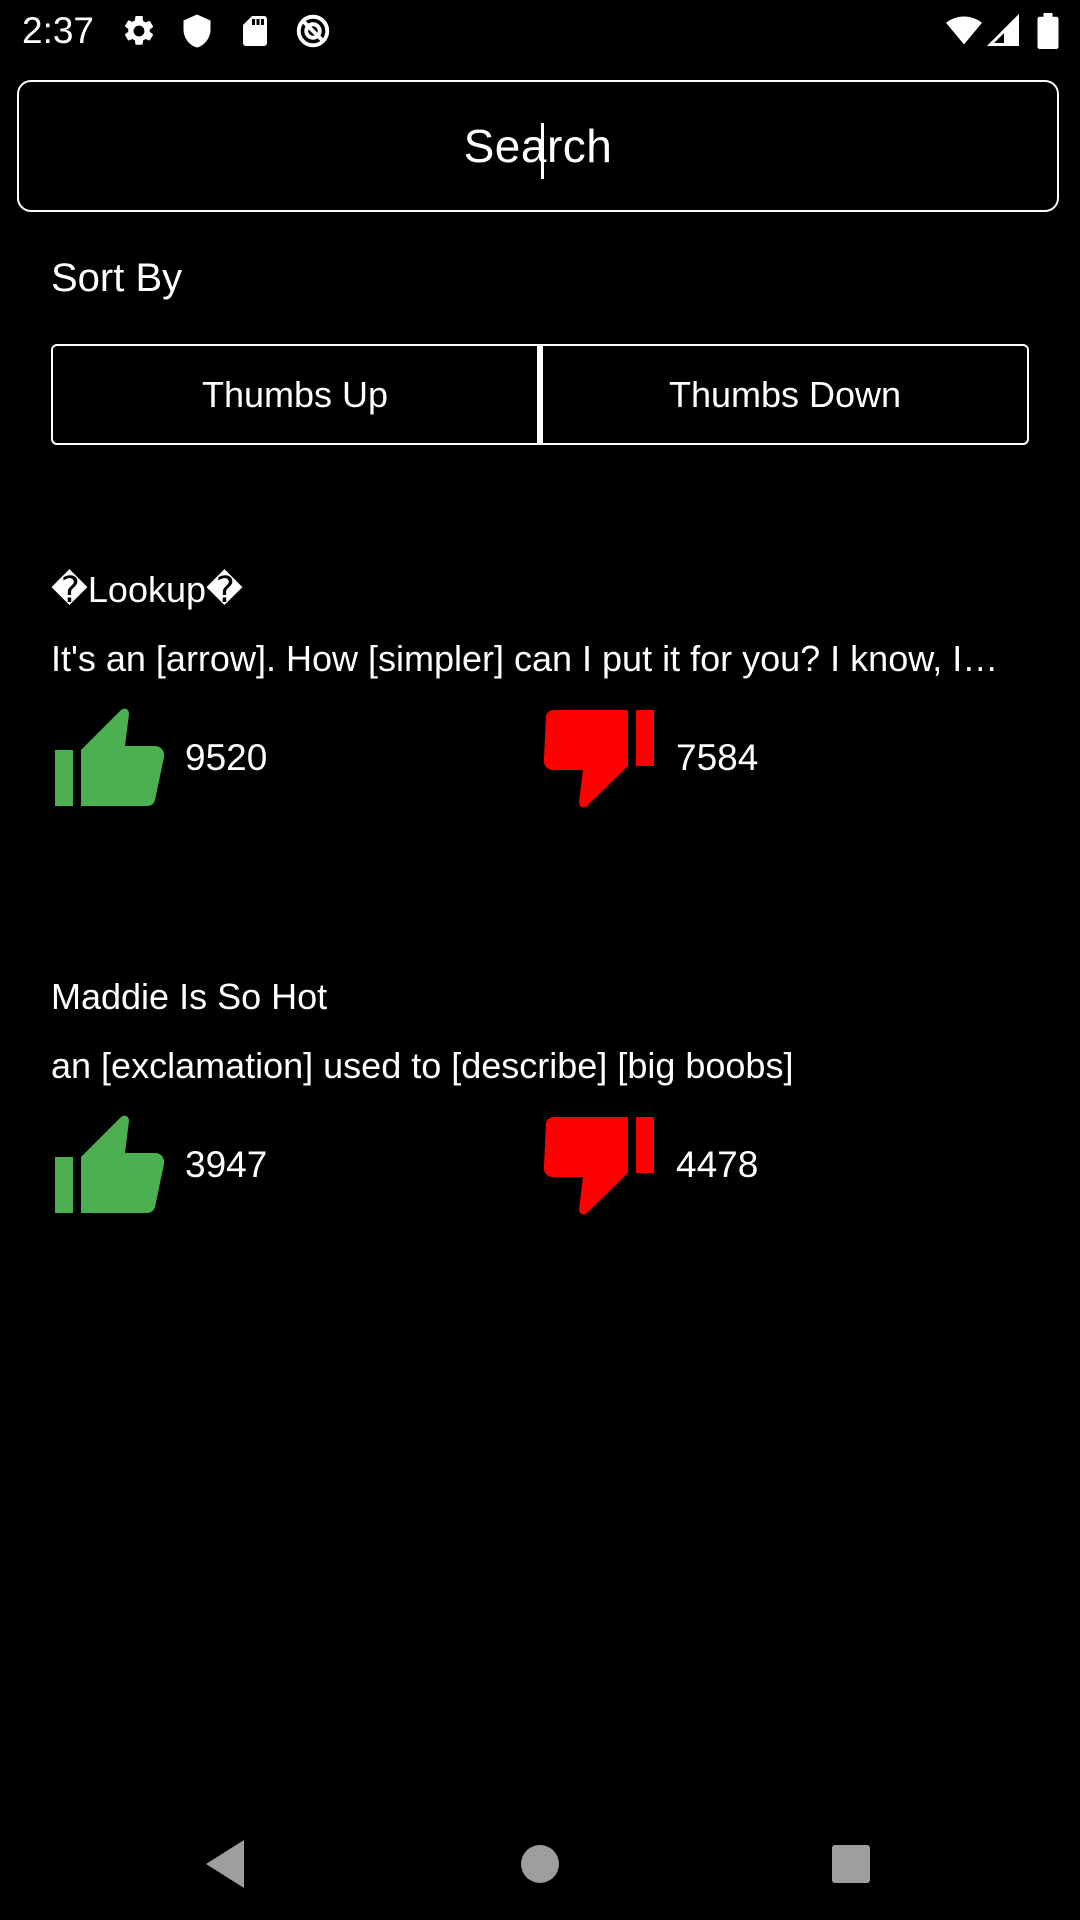  I want to click on signal-icon, so click(1004, 31).